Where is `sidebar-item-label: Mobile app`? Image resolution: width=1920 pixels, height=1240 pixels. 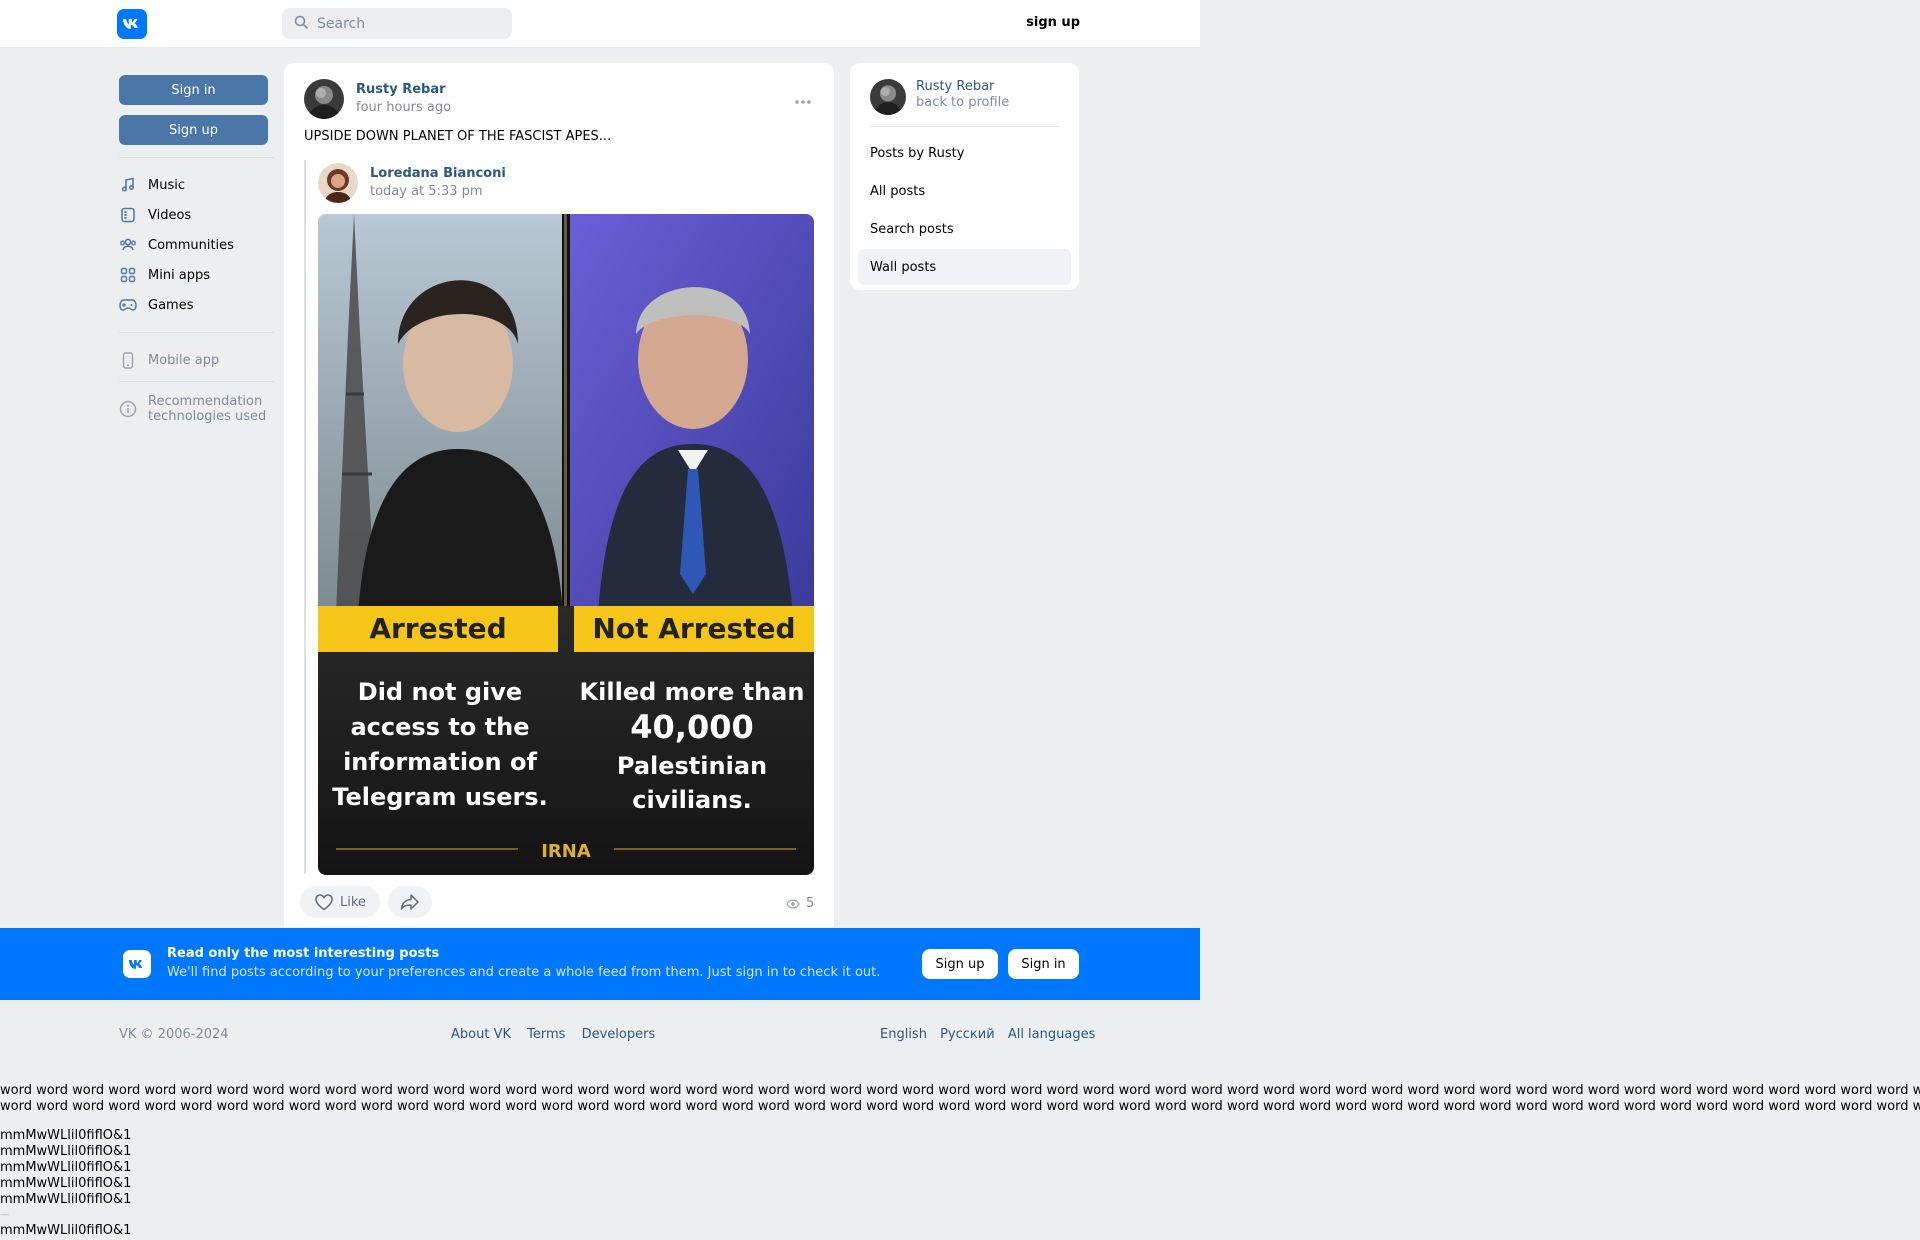
sidebar-item-label: Mobile app is located at coordinates (184, 360).